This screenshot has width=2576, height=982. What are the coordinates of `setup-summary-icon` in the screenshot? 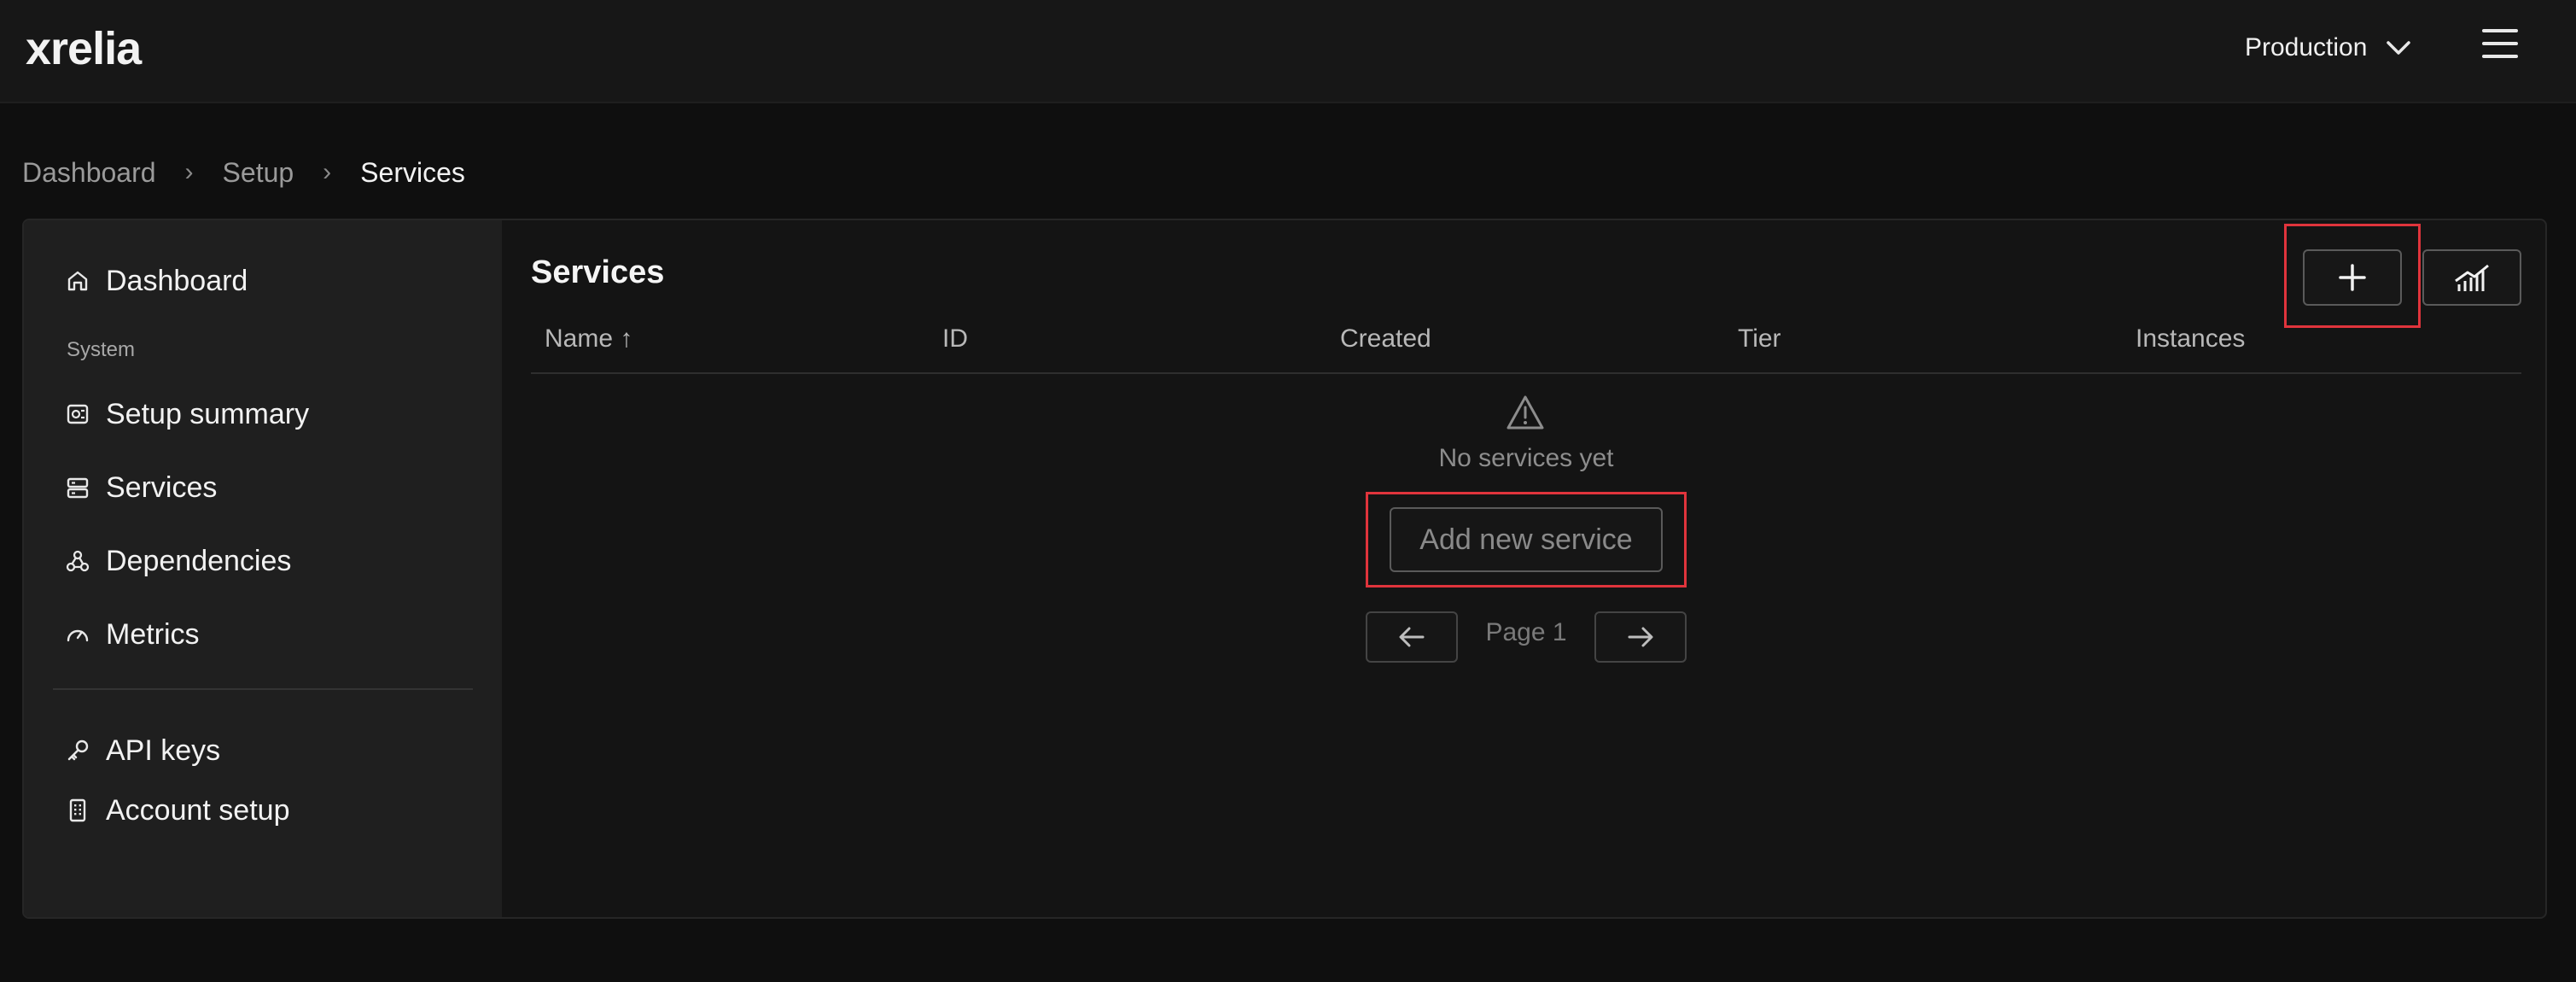 It's located at (78, 414).